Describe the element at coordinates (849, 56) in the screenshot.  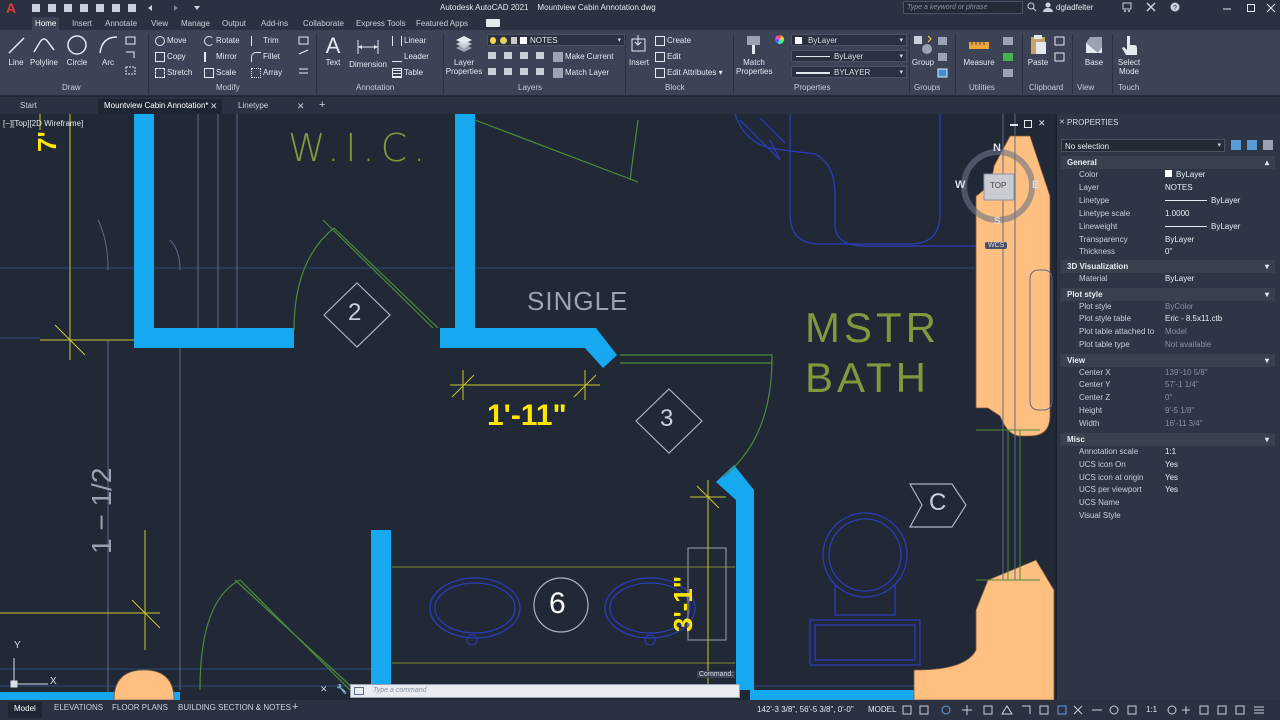
I see `linetype-dropdown: ByLayer ▾` at that location.